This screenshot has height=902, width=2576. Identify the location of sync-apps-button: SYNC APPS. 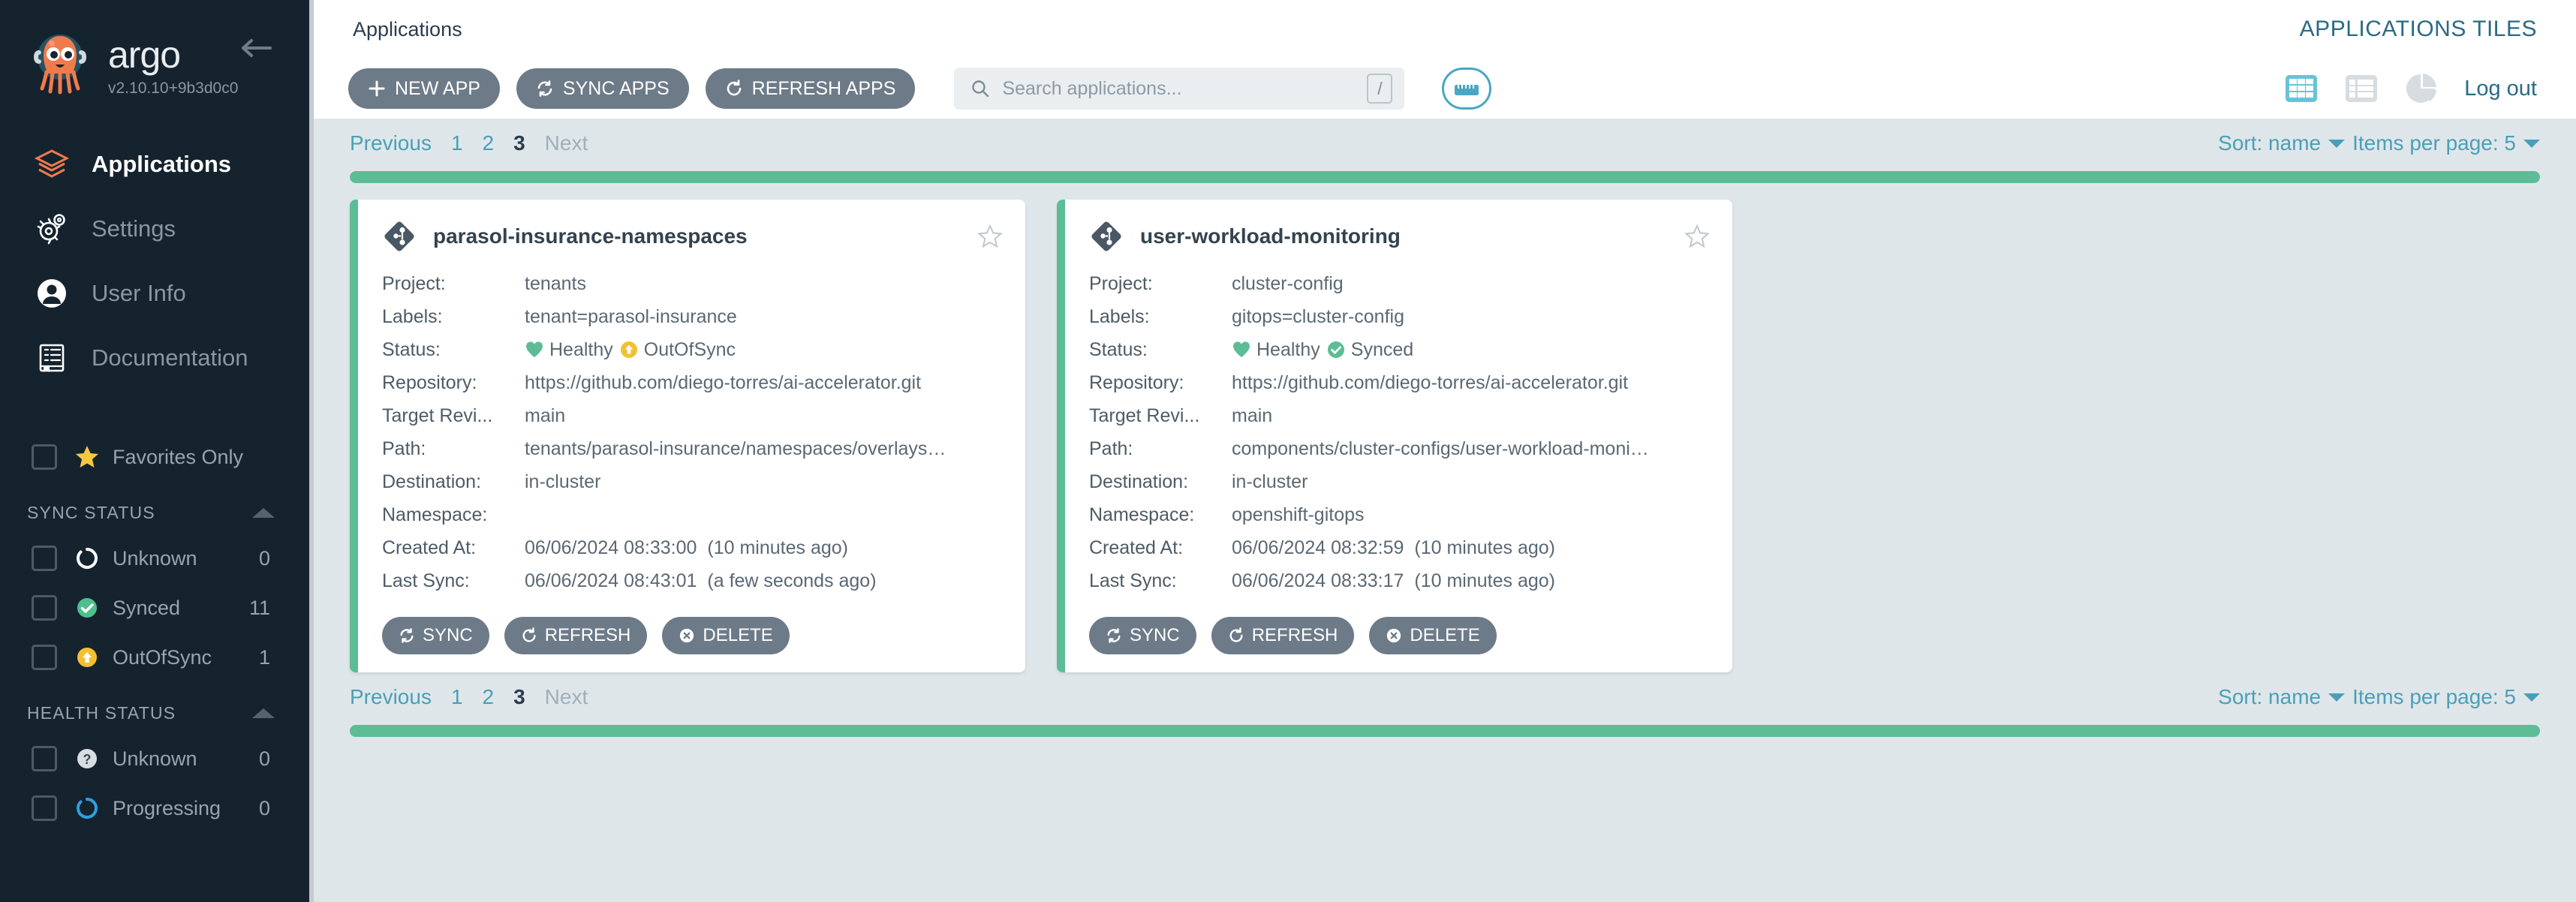
(602, 88).